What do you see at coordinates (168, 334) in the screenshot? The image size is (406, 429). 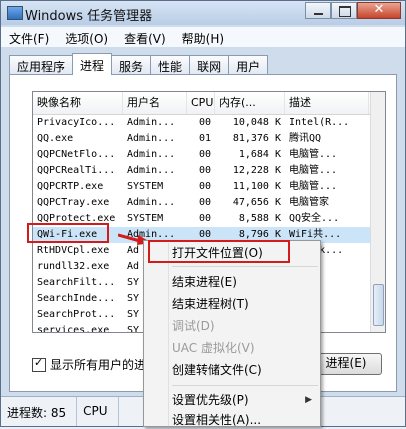 I see `context-menu-gutter` at bounding box center [168, 334].